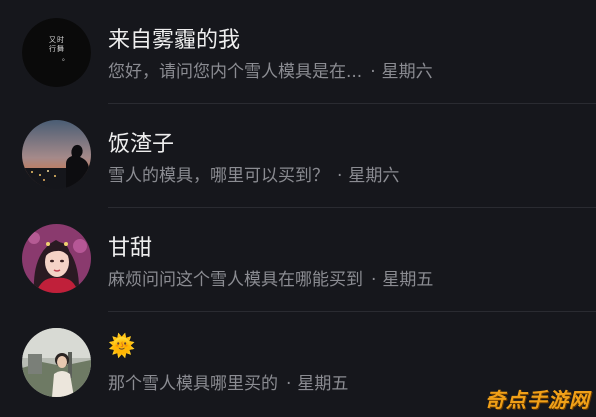 The width and height of the screenshot is (596, 417). I want to click on avatar-char: 又, so click(52, 40).